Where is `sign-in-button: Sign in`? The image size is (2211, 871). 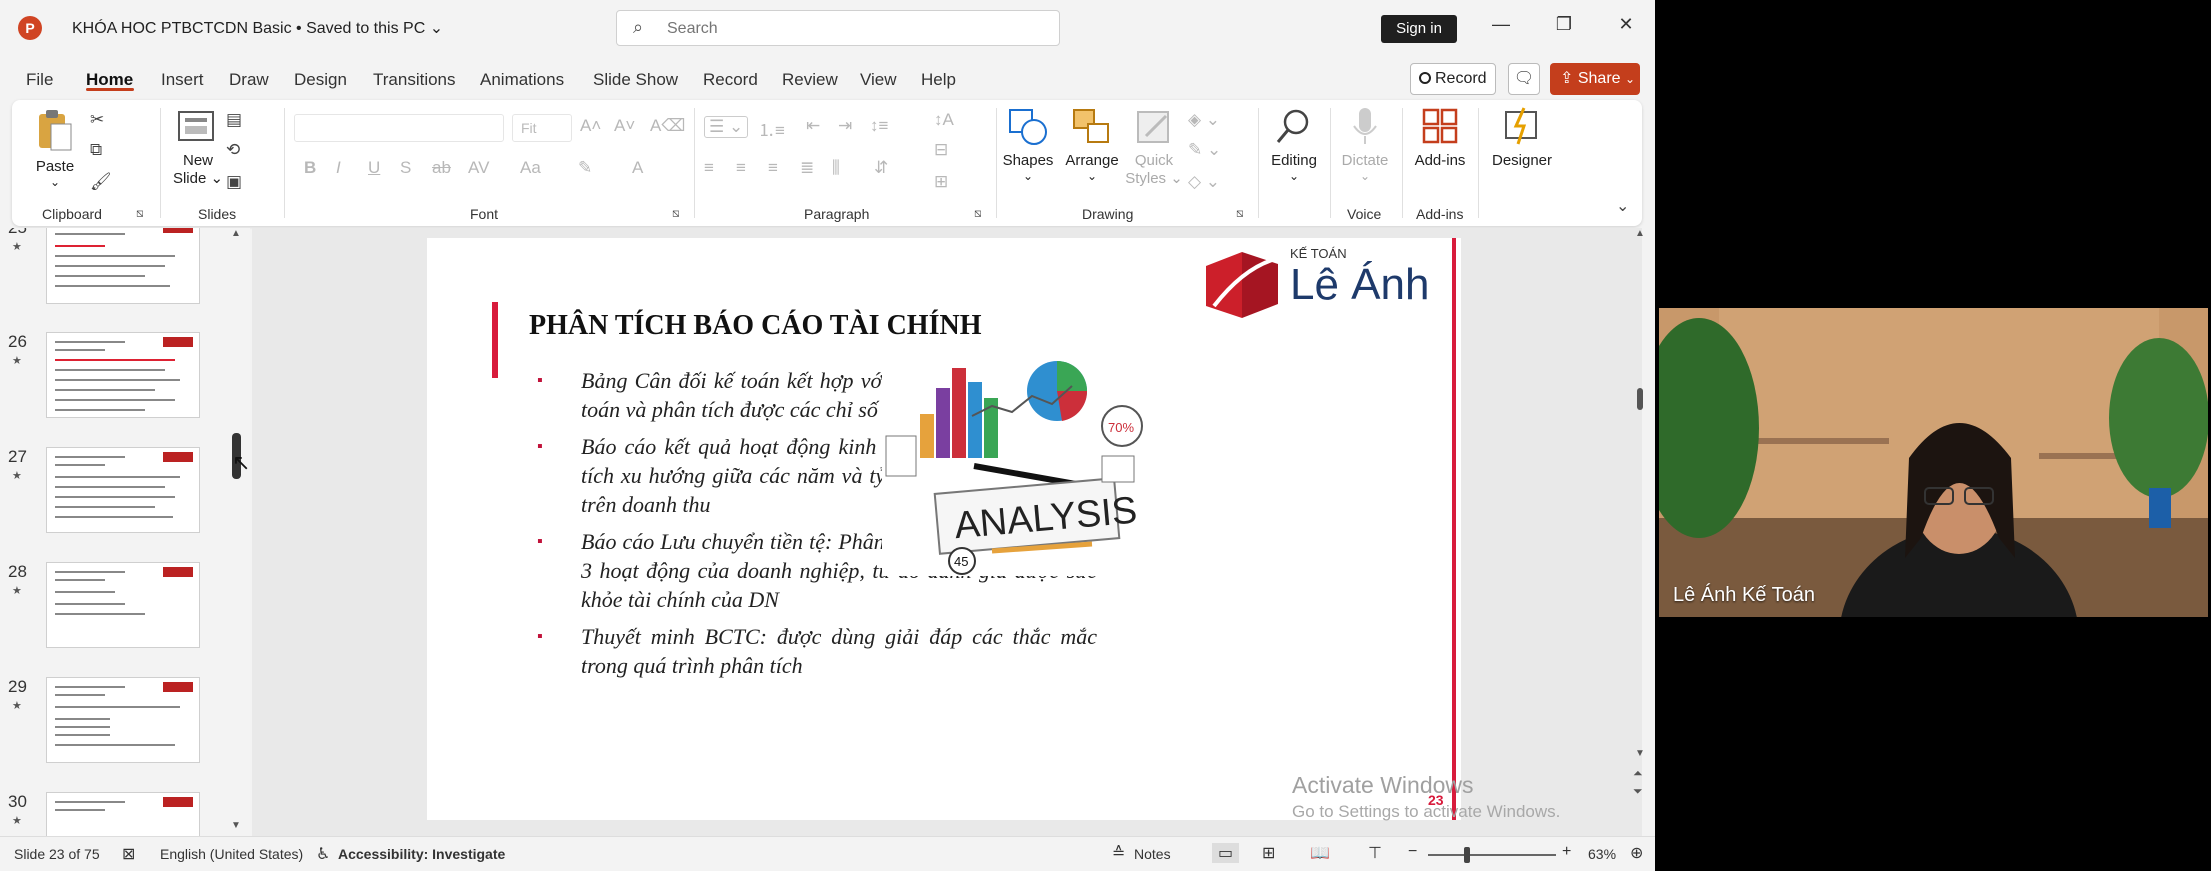 sign-in-button: Sign in is located at coordinates (1419, 29).